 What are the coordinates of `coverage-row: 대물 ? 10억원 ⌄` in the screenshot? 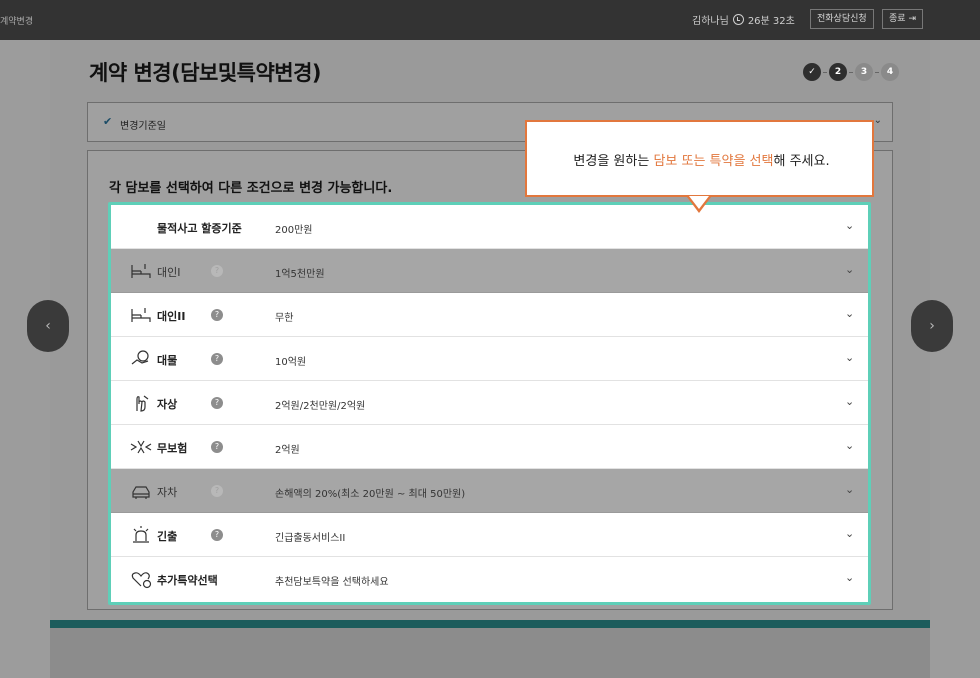 It's located at (489, 359).